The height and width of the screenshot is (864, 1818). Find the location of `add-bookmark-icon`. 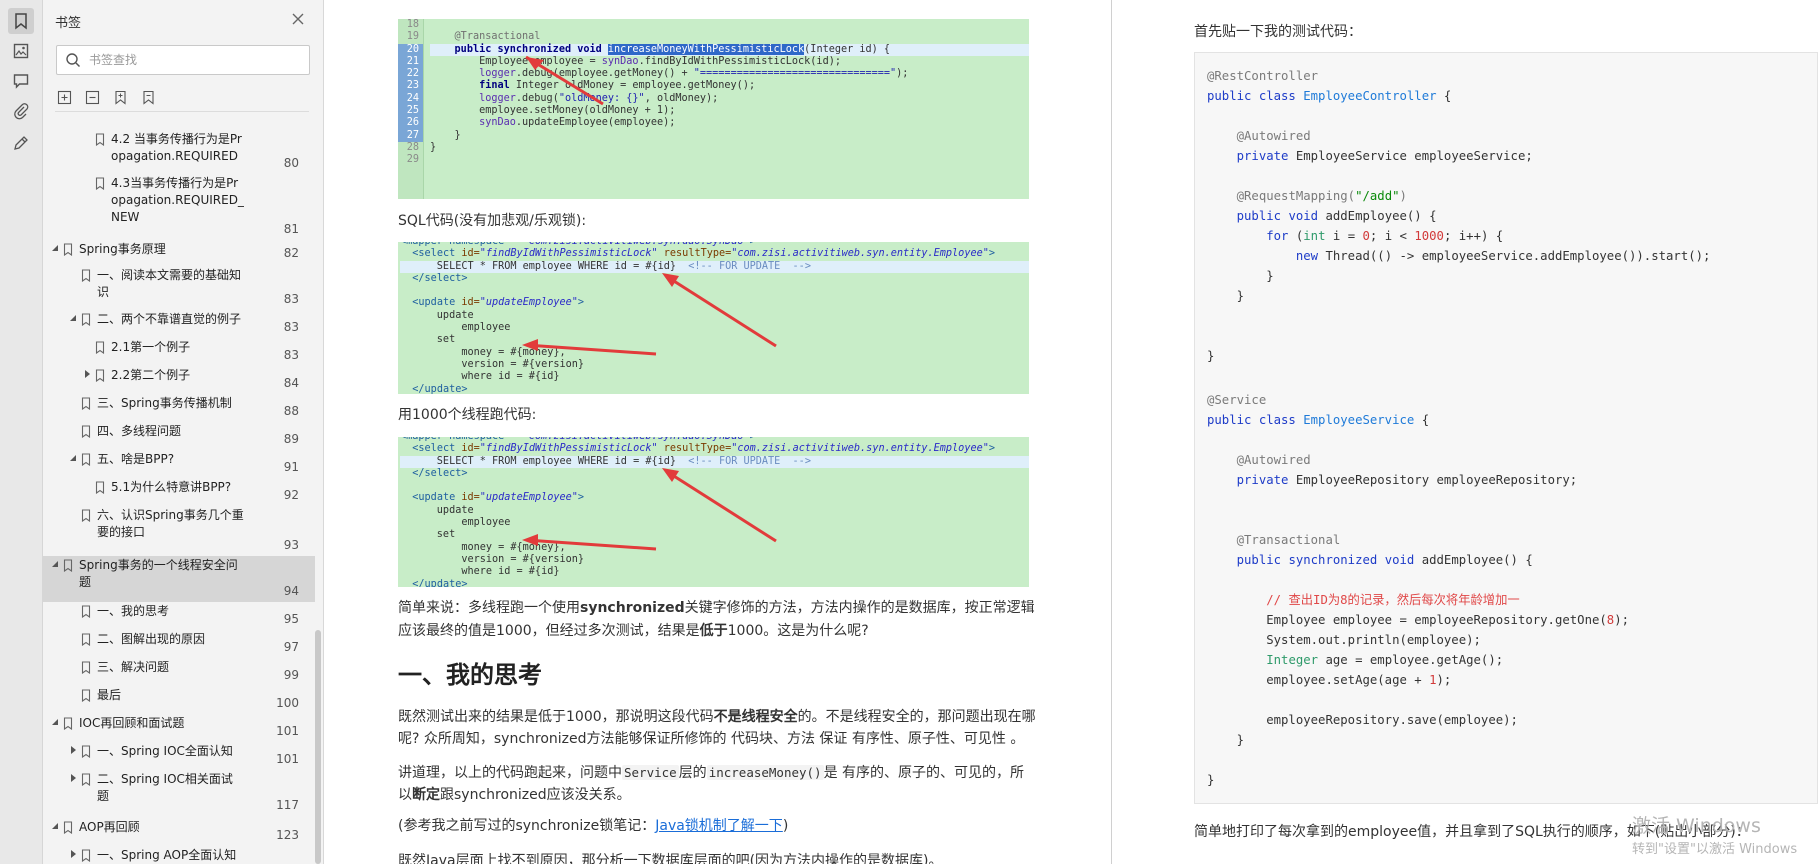

add-bookmark-icon is located at coordinates (120, 97).